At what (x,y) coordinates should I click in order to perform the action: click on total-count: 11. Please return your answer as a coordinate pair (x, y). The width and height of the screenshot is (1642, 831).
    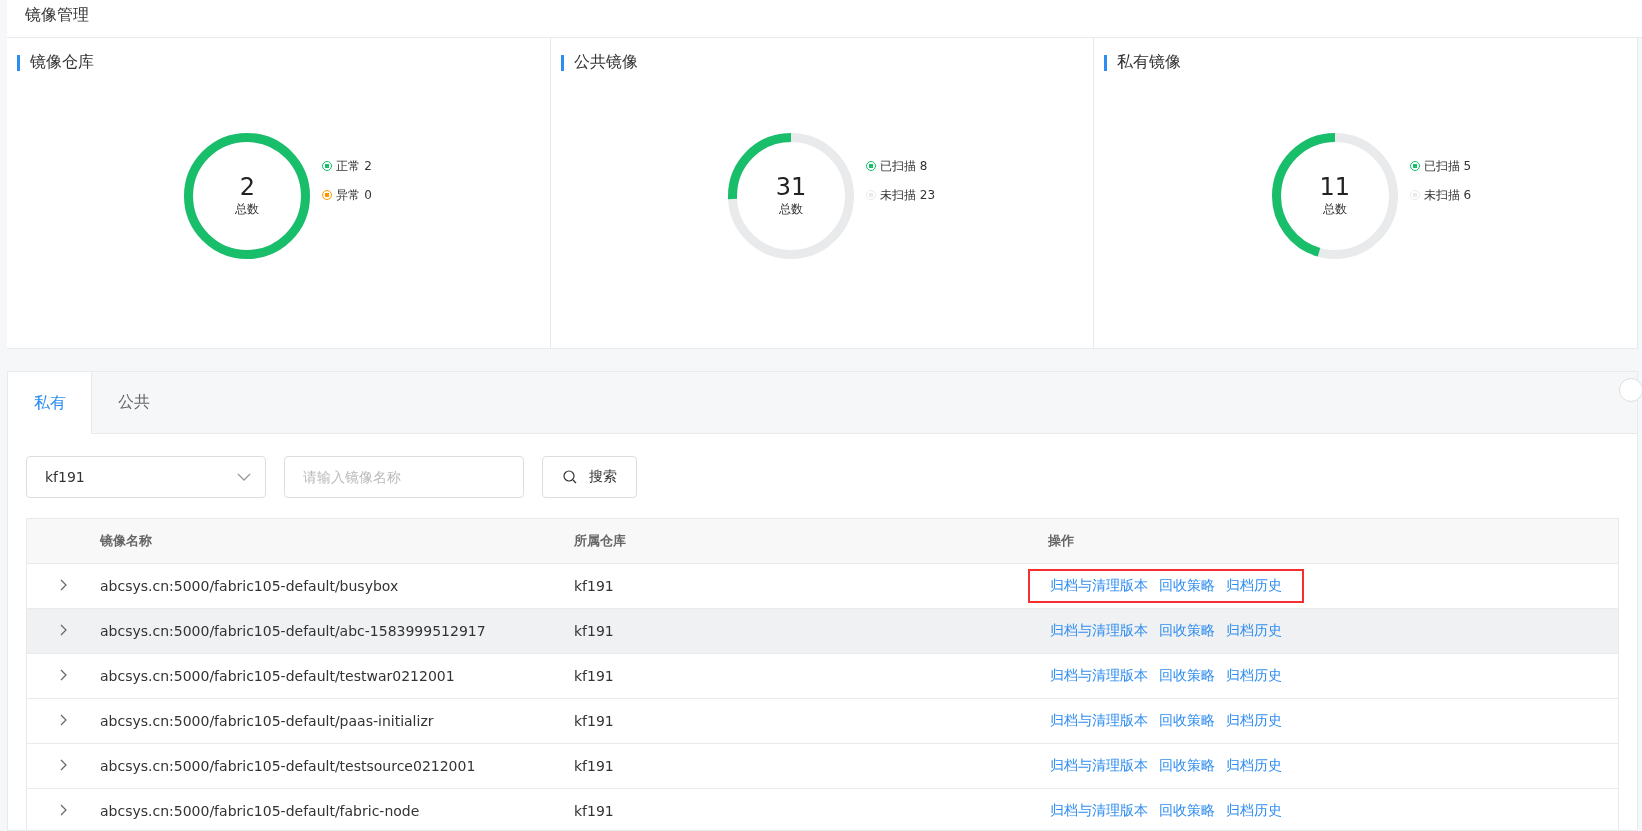
    Looking at the image, I should click on (1334, 187).